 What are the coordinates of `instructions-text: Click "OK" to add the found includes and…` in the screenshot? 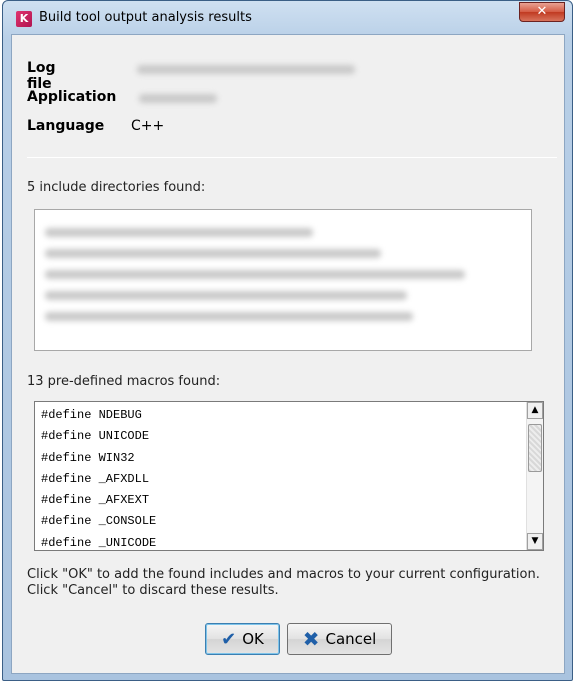 It's located at (283, 583).